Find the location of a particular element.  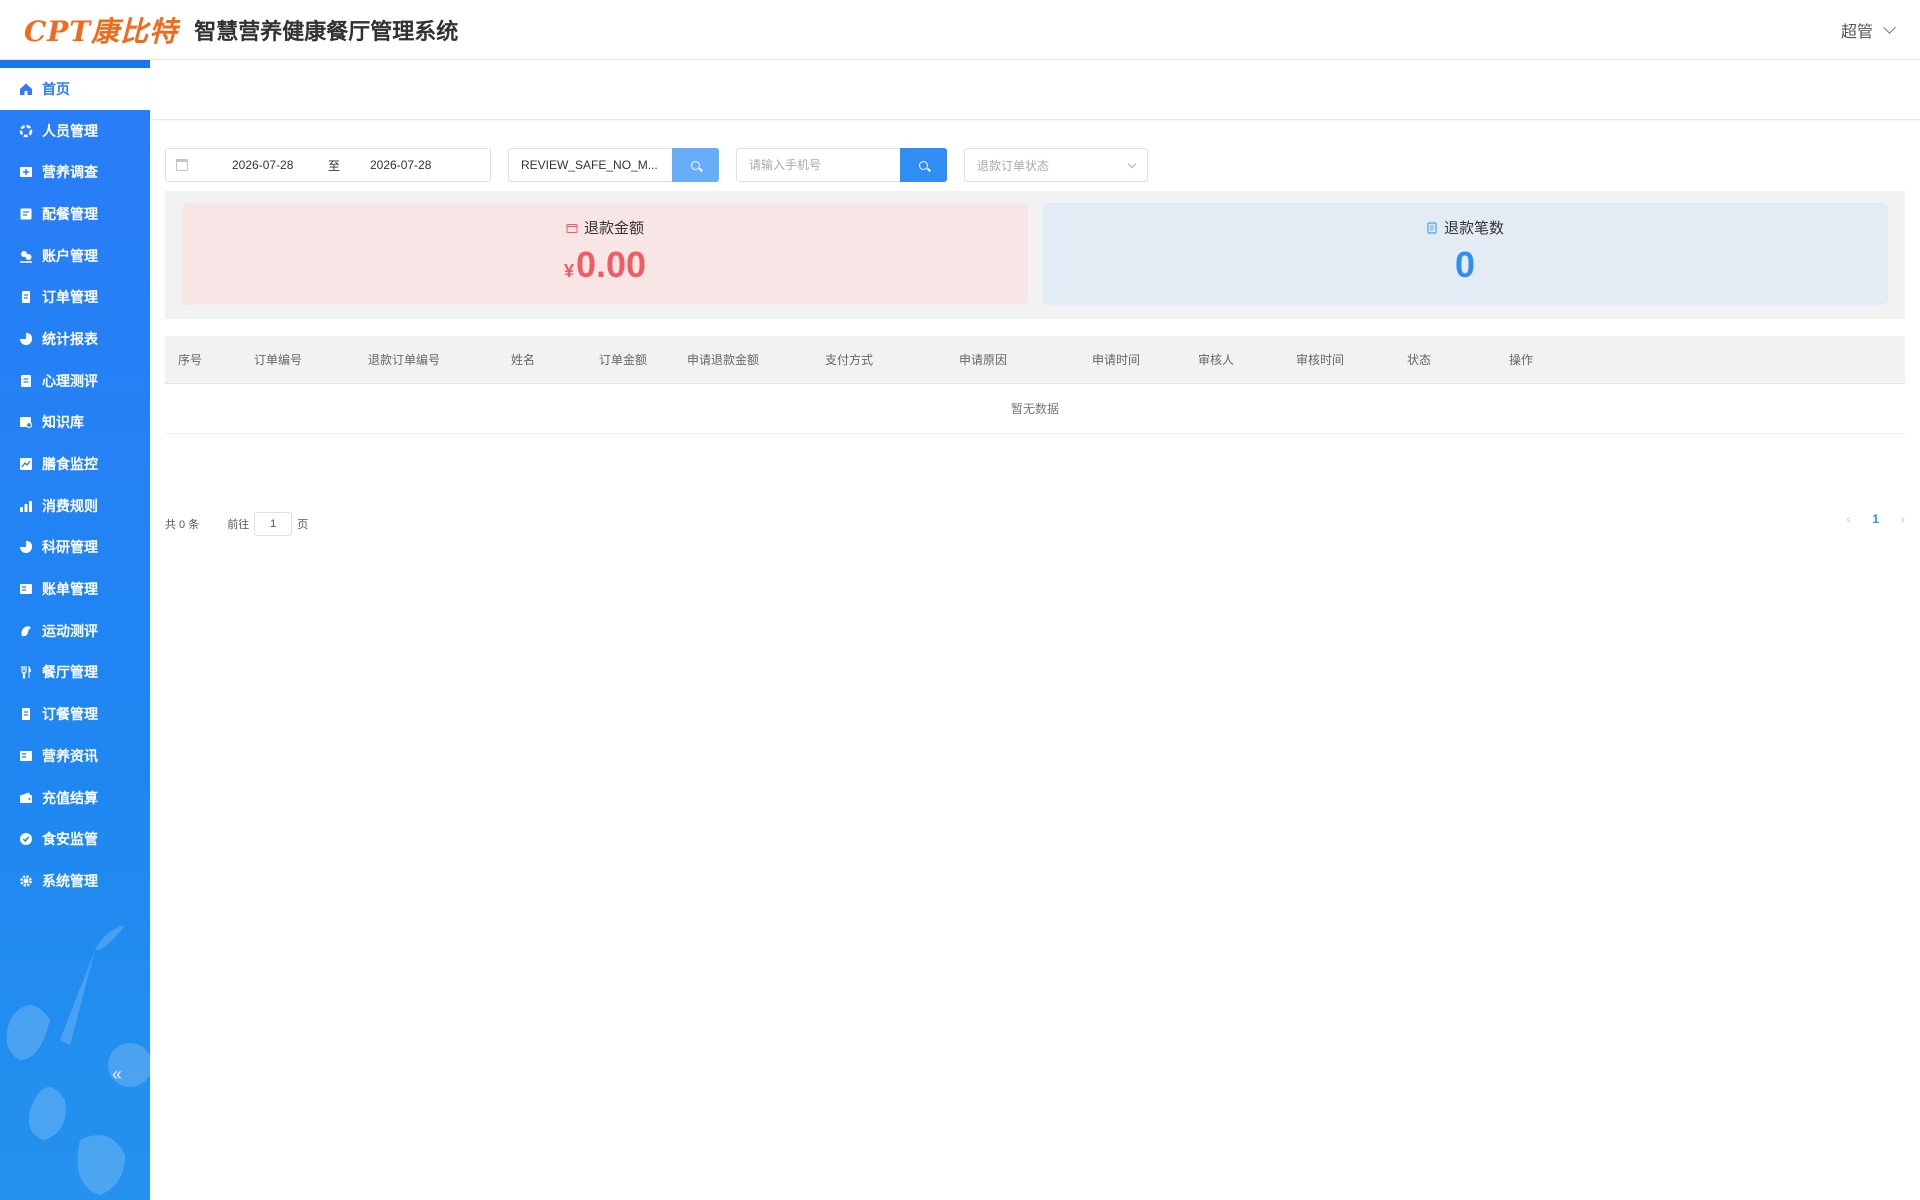

refund-amount-label: 退款金额 is located at coordinates (613, 228).